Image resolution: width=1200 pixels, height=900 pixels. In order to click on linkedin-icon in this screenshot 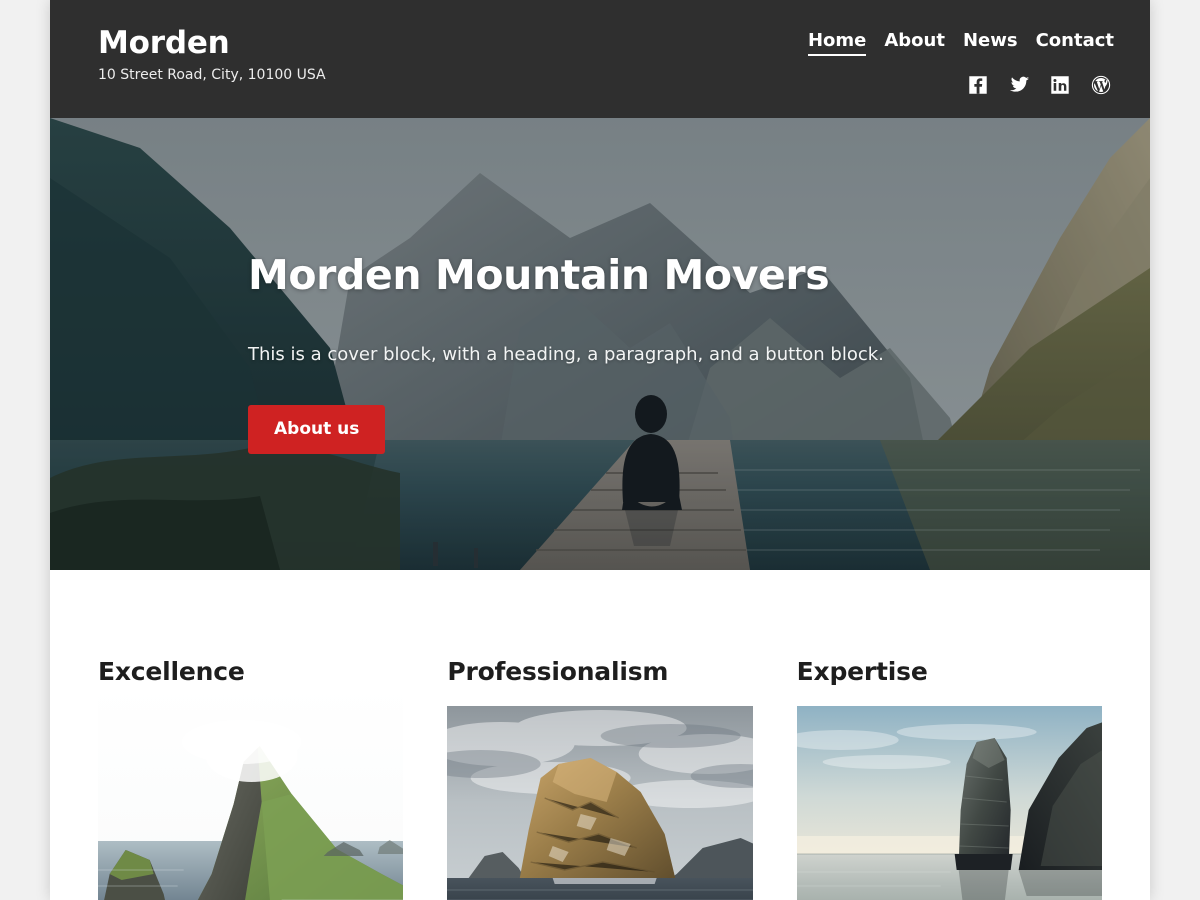, I will do `click(1060, 85)`.